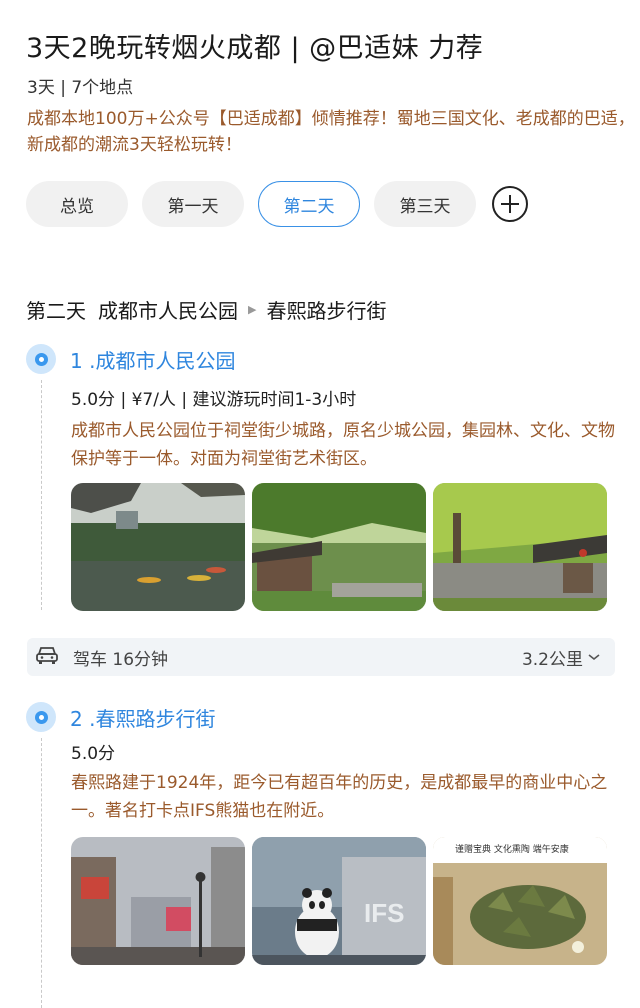  What do you see at coordinates (77, 204) in the screenshot?
I see `tab-overview: 总览` at bounding box center [77, 204].